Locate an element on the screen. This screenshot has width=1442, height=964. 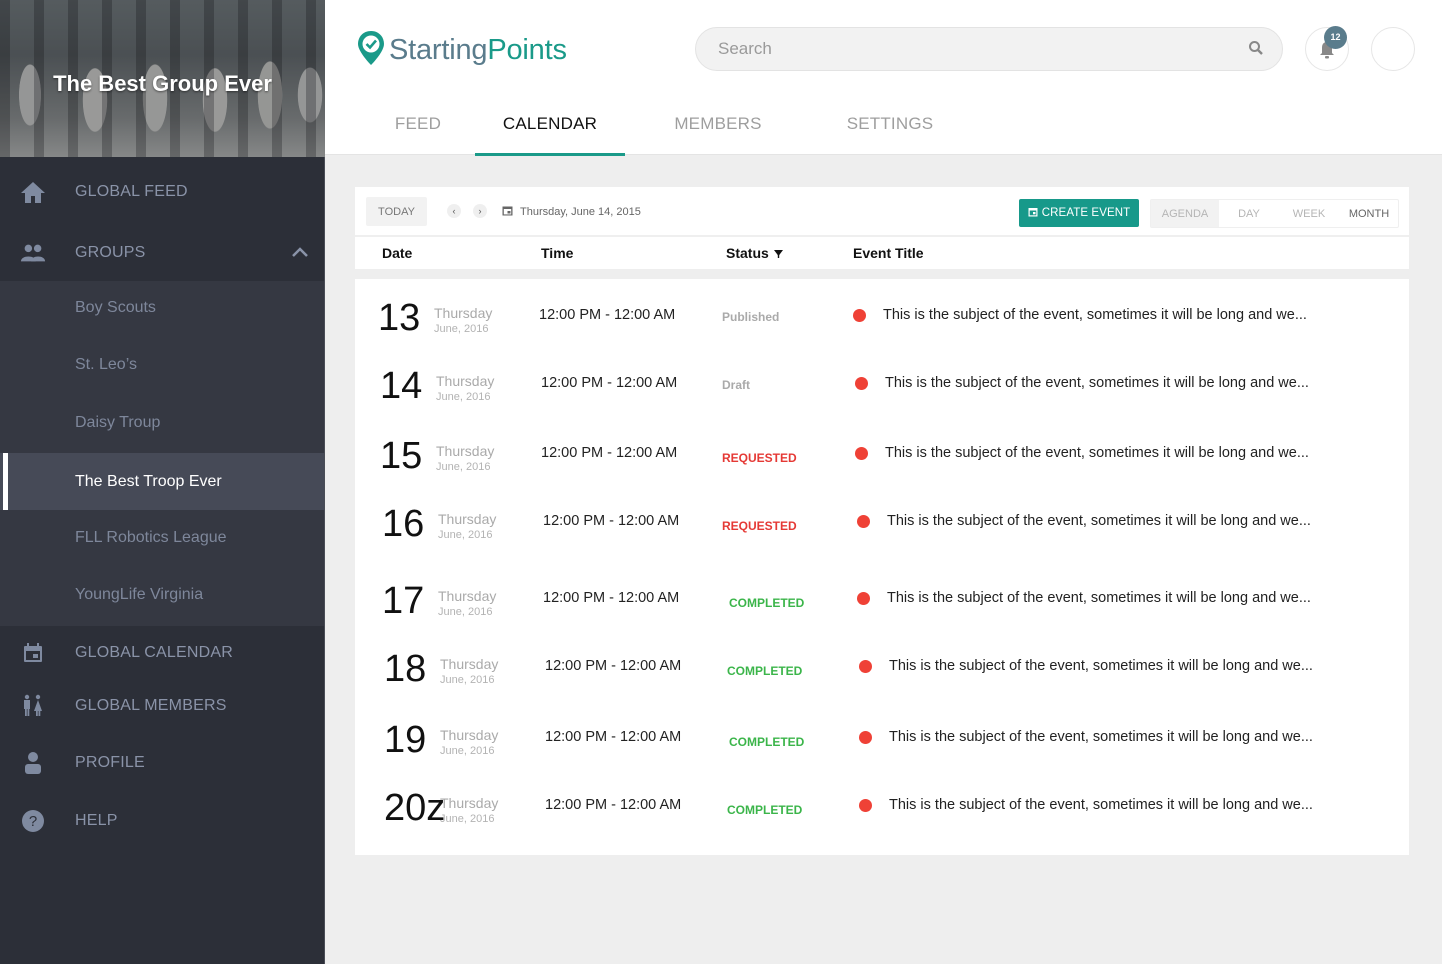
today-button: TODAY is located at coordinates (396, 211).